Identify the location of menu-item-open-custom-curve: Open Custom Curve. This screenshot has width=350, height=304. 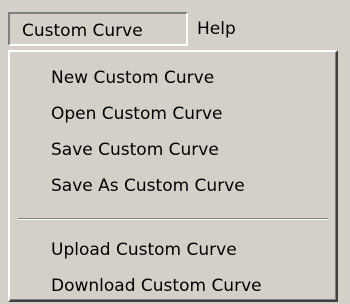
(173, 114).